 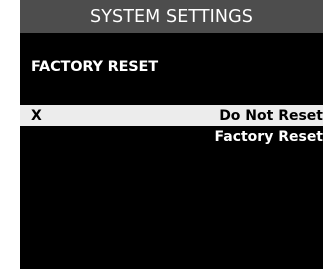 I want to click on screen-title: SYSTEM SETTINGS, so click(x=171, y=17).